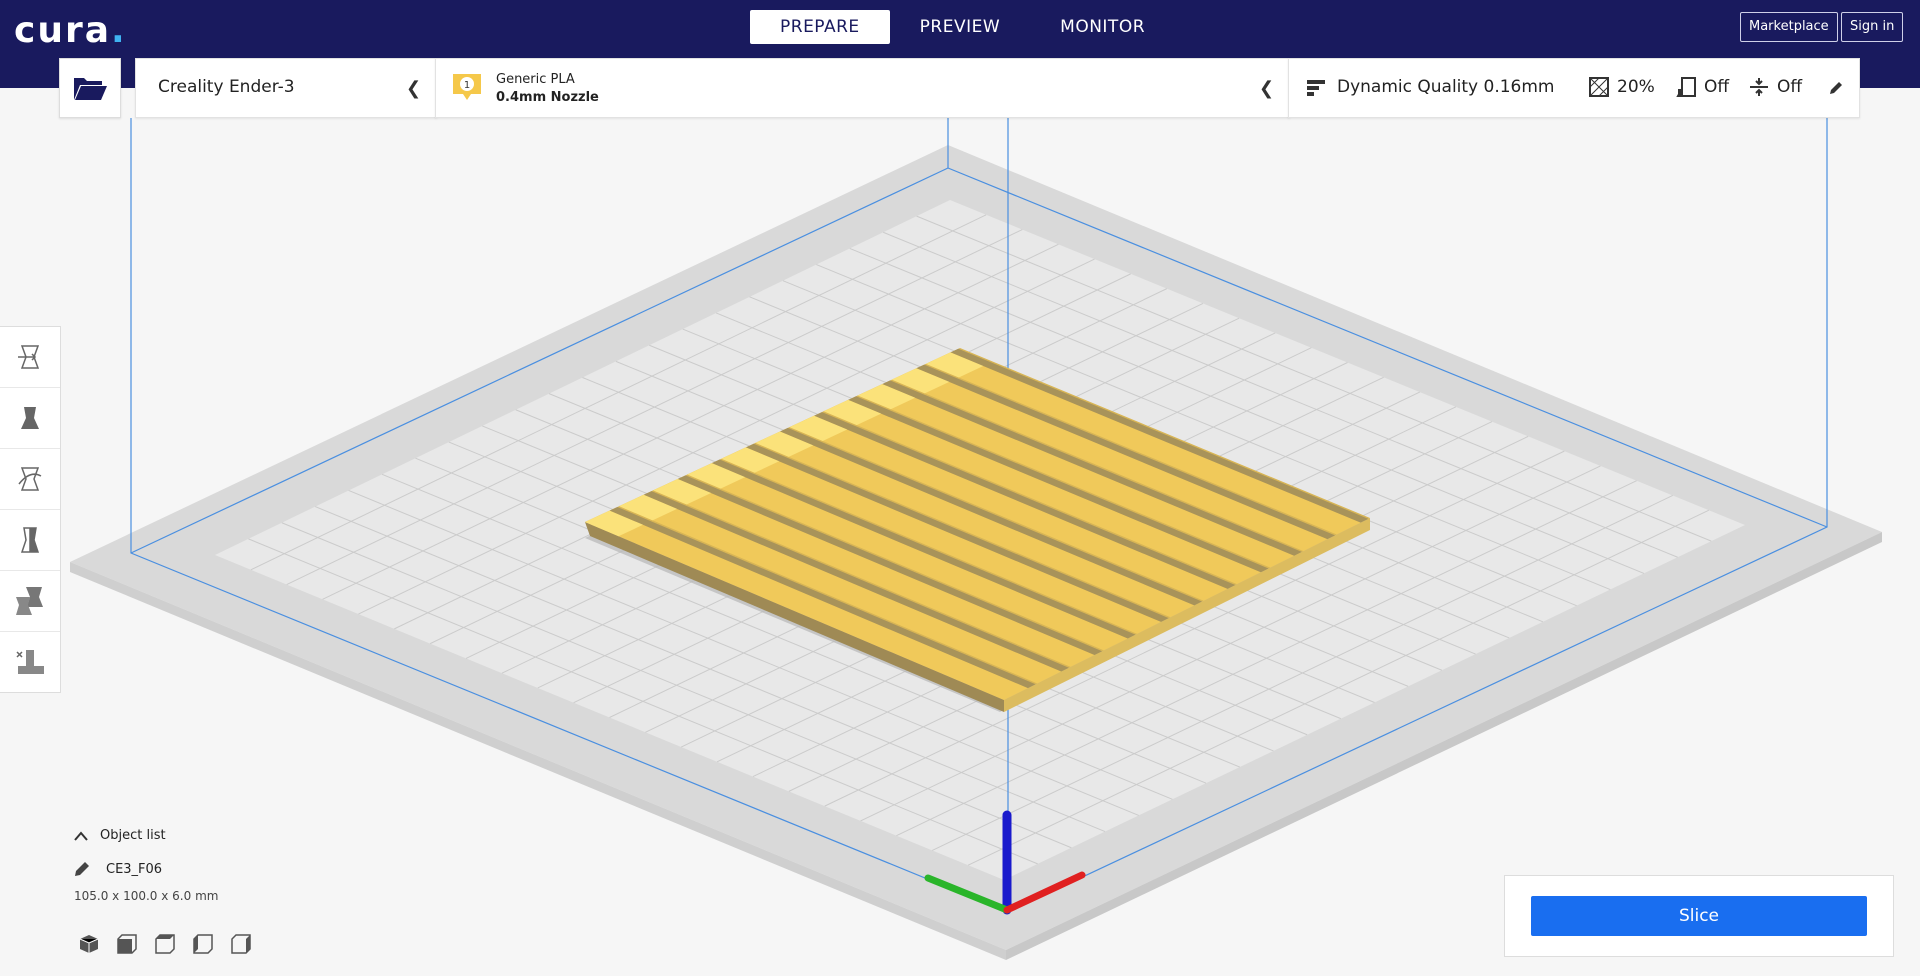 This screenshot has height=976, width=1920. I want to click on cura-logo: cura., so click(70, 30).